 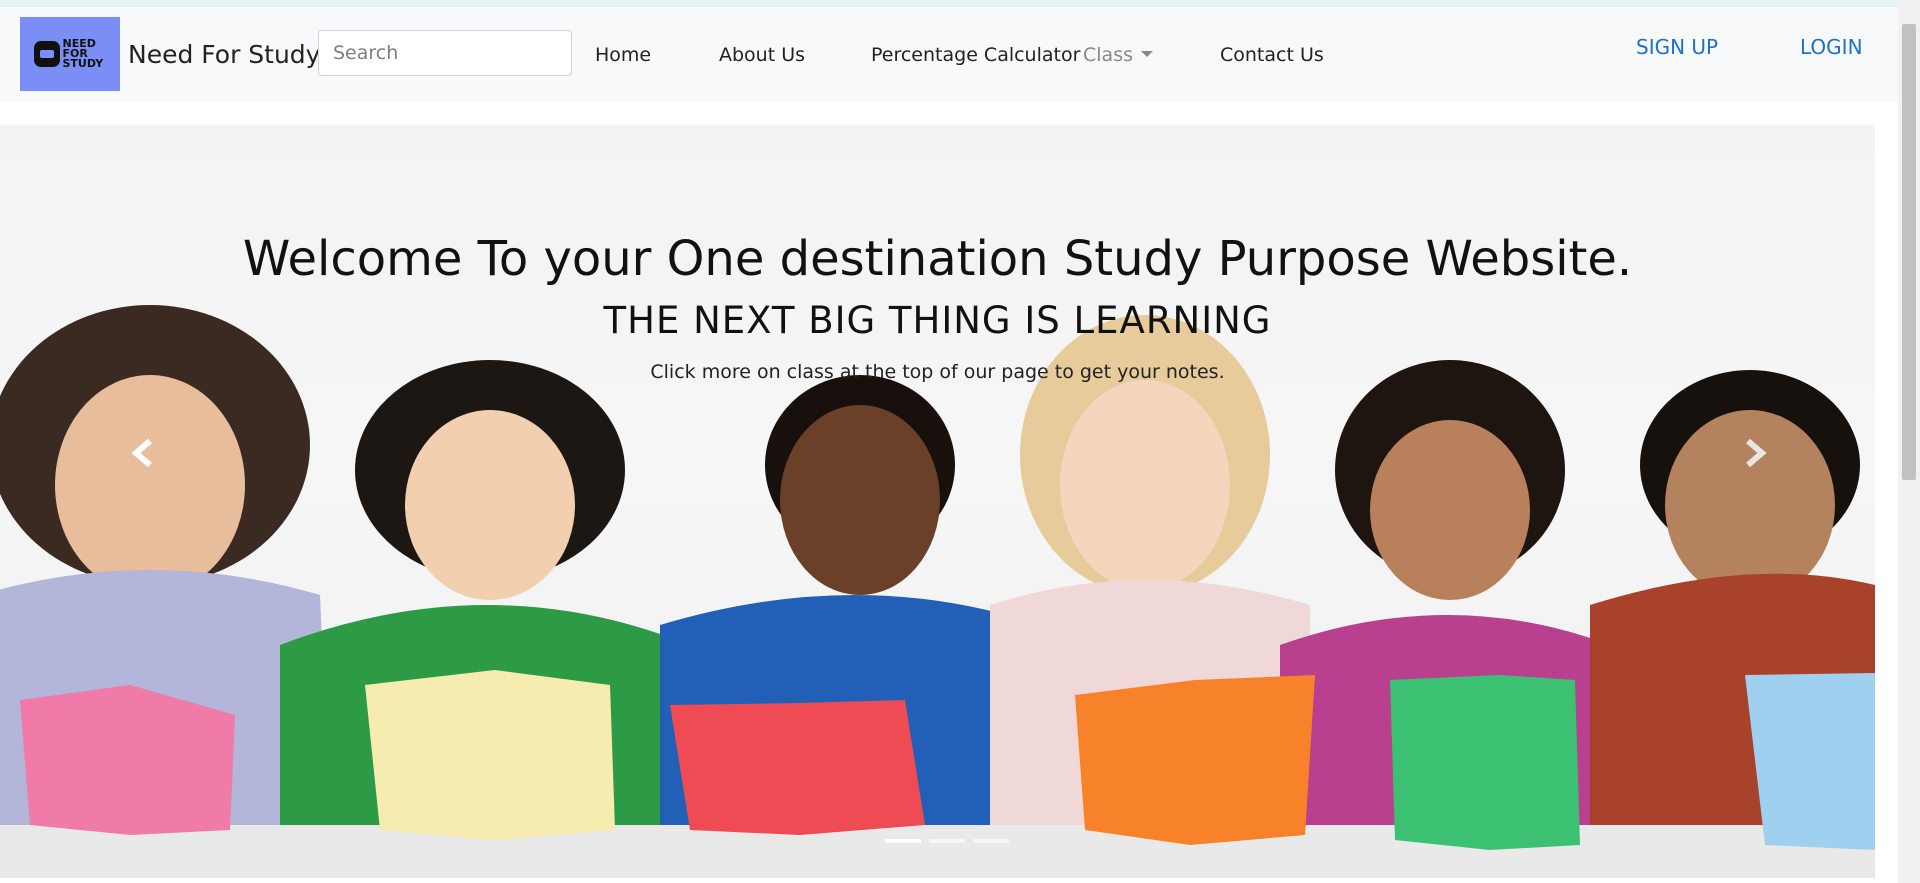 I want to click on nav-home-link: Home, so click(x=623, y=55).